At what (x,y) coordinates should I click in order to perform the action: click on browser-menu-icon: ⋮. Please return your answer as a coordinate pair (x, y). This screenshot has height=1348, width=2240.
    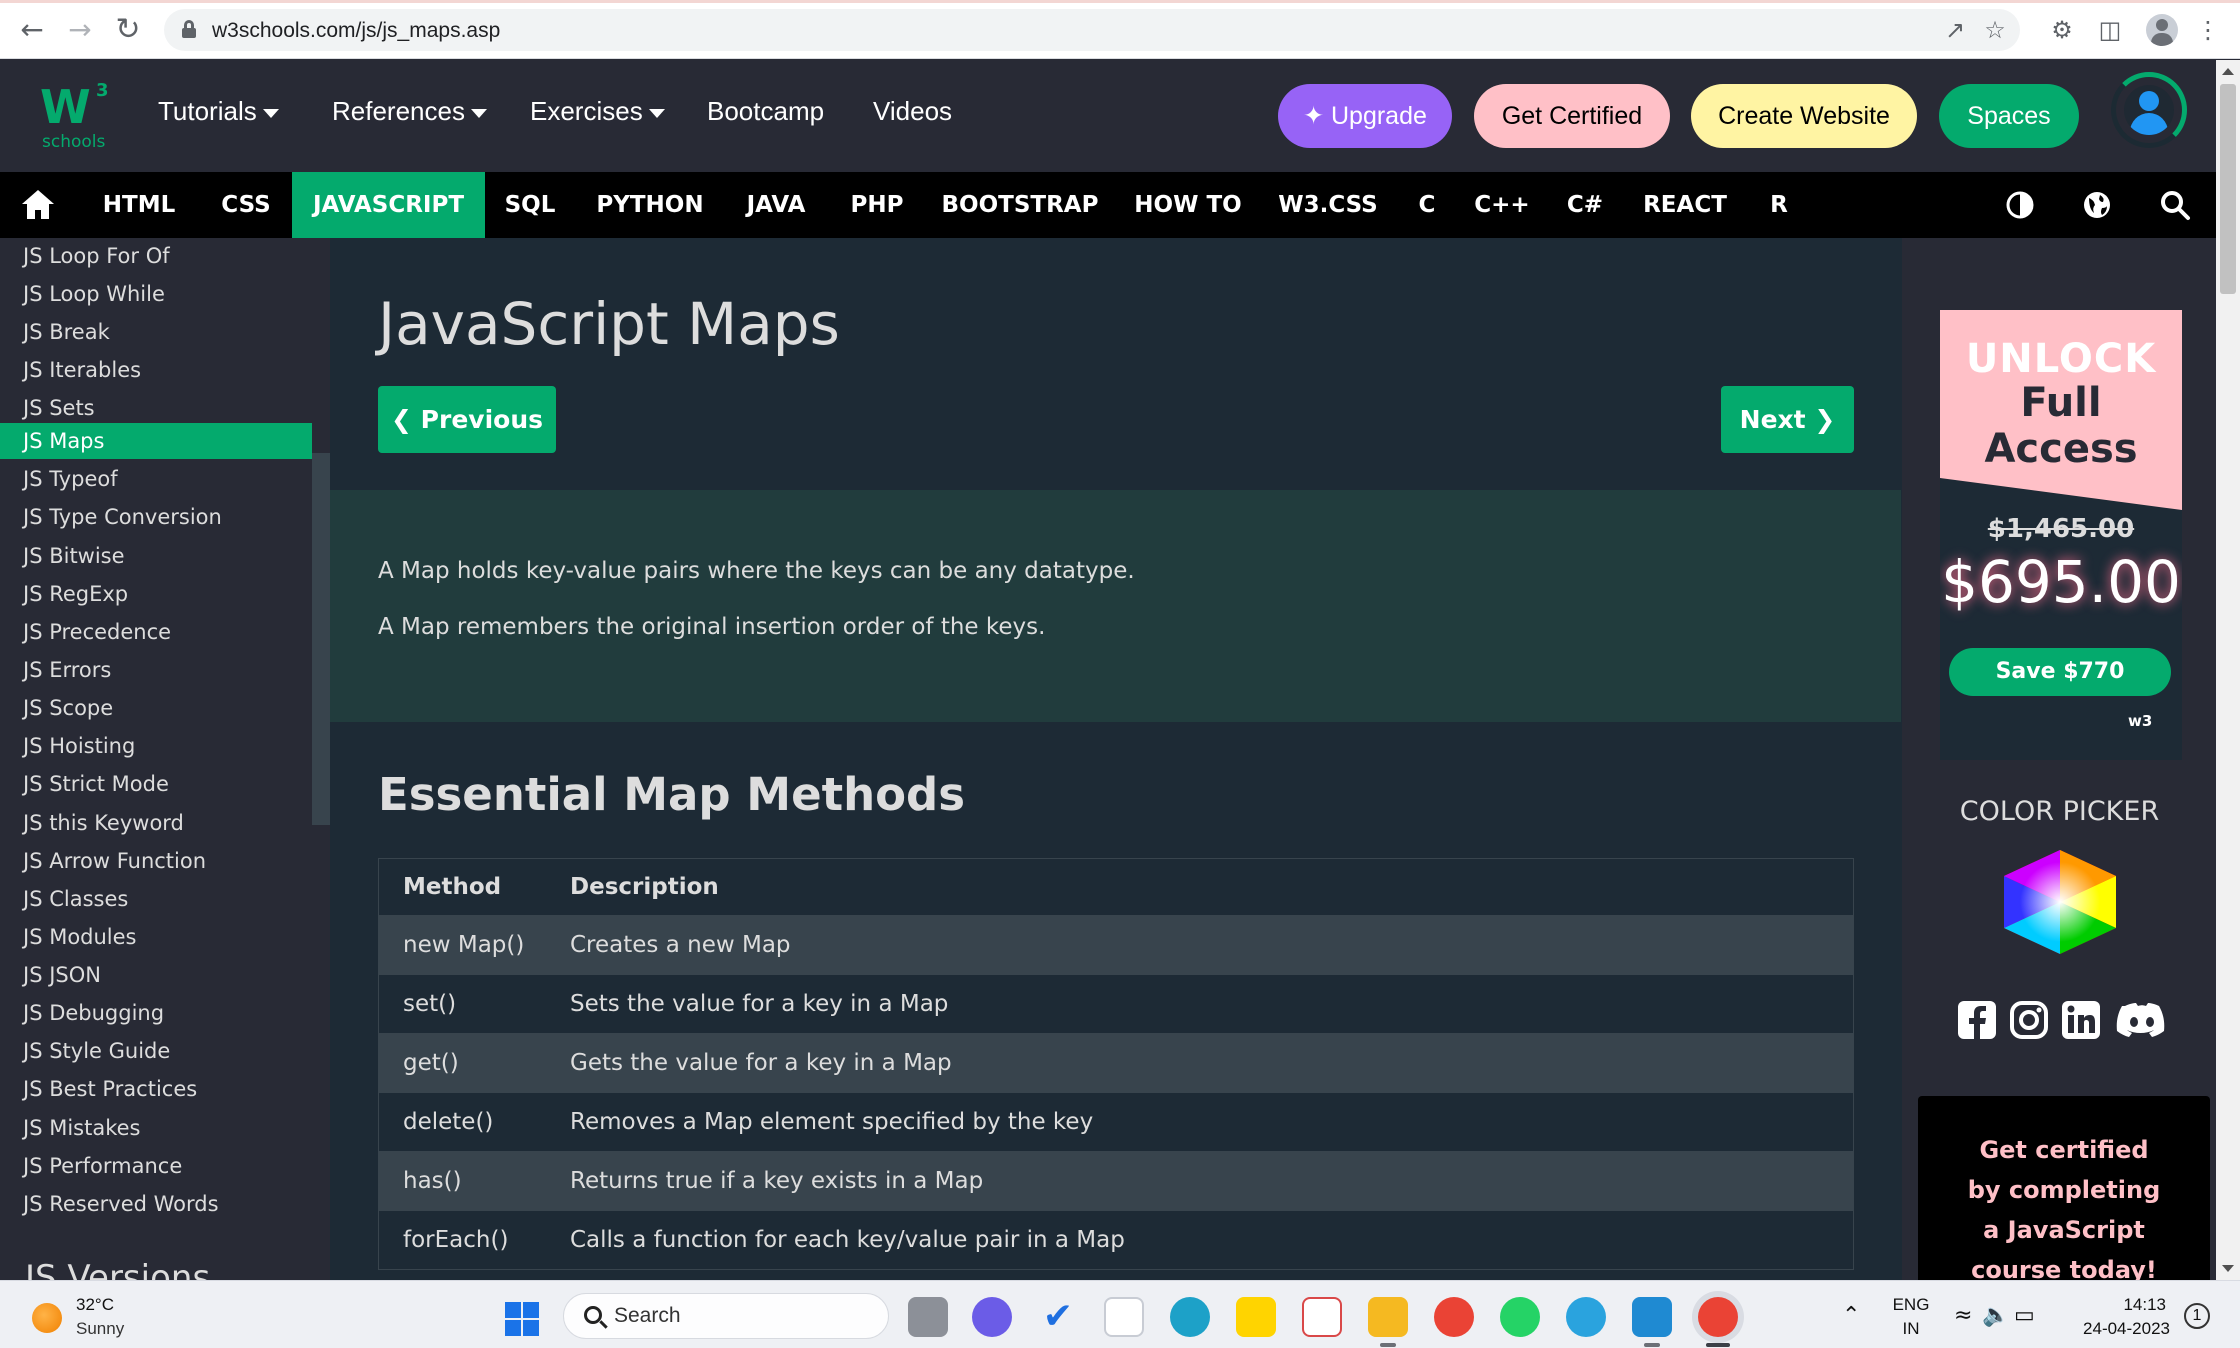
    Looking at the image, I should click on (2208, 30).